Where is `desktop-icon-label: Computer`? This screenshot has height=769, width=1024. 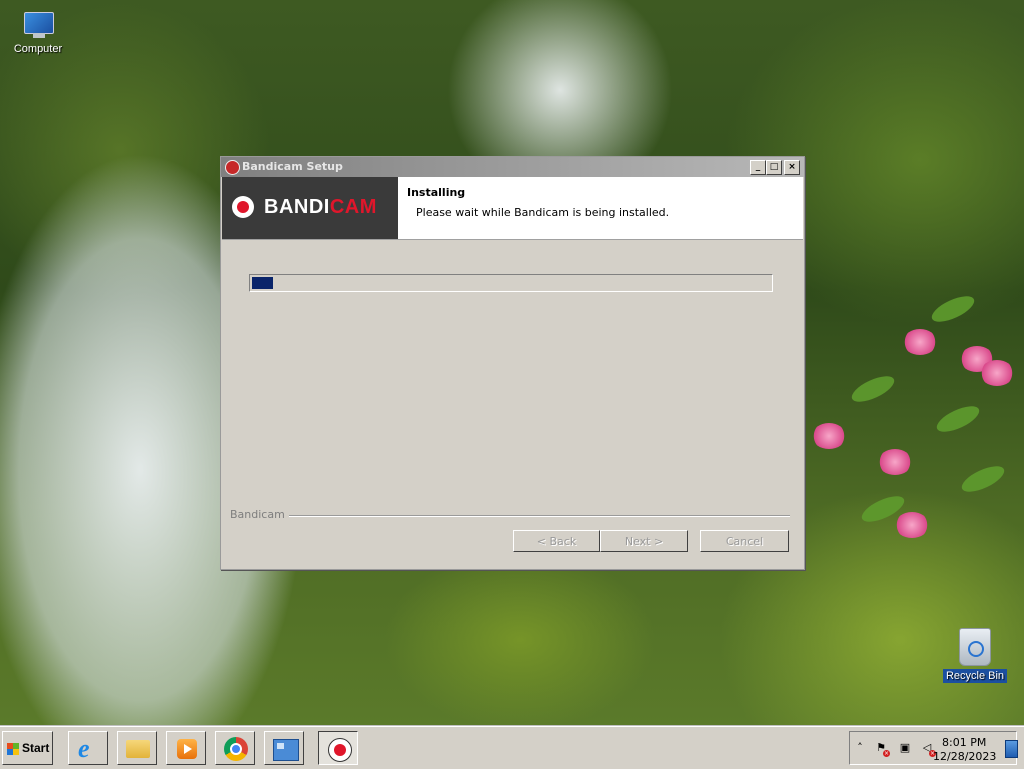
desktop-icon-label: Computer is located at coordinates (38, 49).